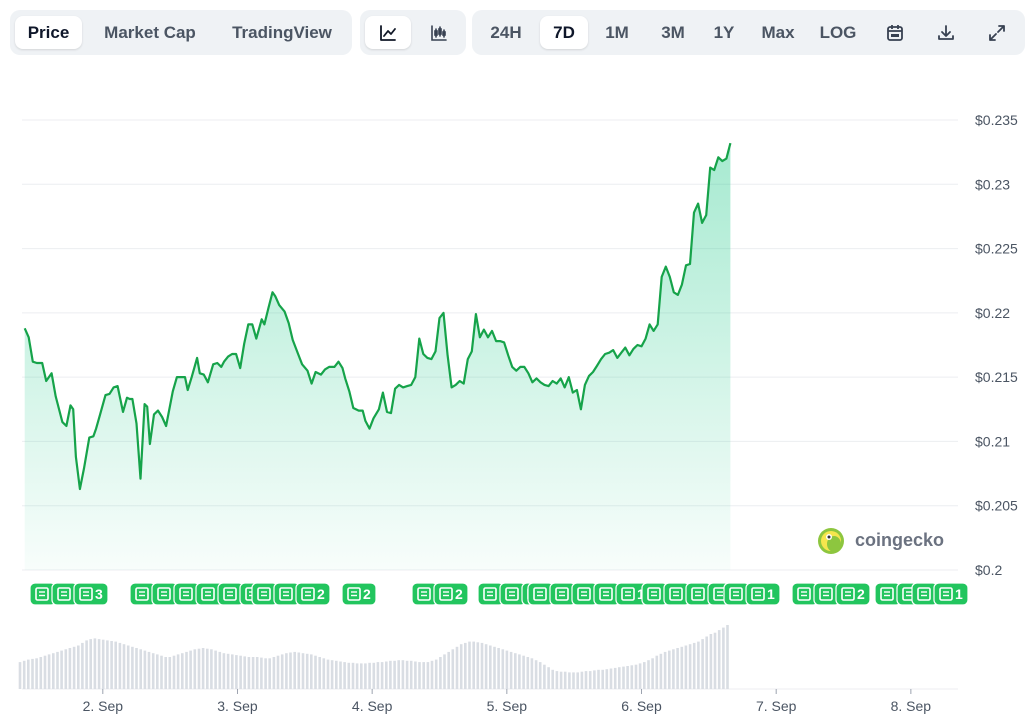 Image resolution: width=1025 pixels, height=718 pixels. I want to click on y-tick-label: $0.21, so click(992, 441).